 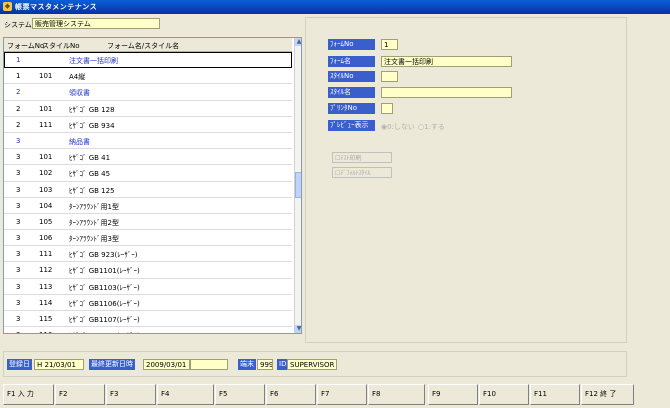 I want to click on list-item: 3 116 ﾋｻﾞｺﾞ GB1108(ﾚｰｻﾞｰ), so click(x=148, y=330).